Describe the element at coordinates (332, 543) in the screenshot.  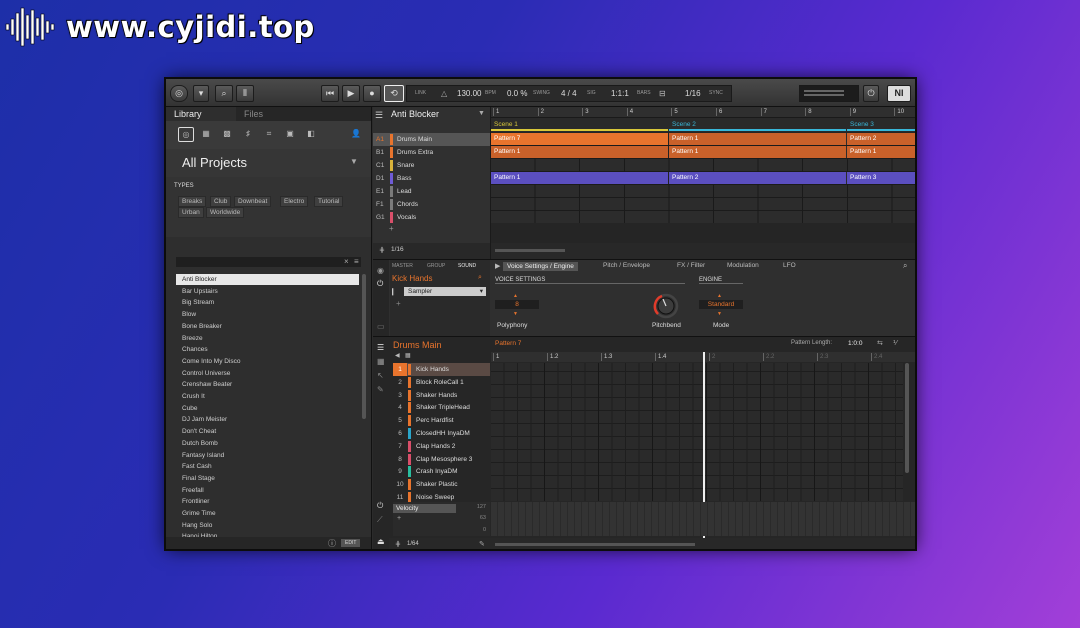
I see `info-icon: ⓘ` at that location.